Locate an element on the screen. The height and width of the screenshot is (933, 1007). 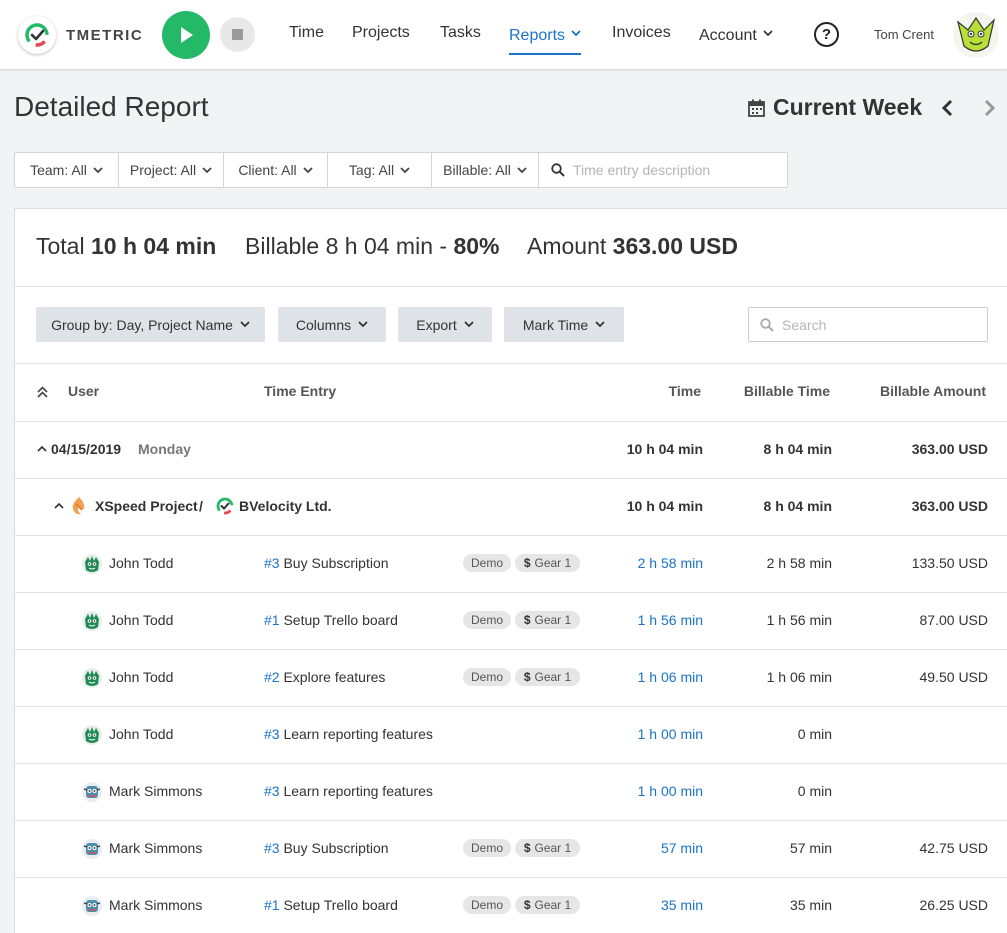
row-billable-amount: 87.00 USD is located at coordinates (953, 620).